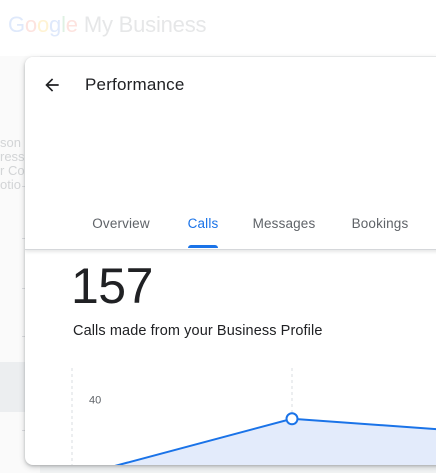 The image size is (436, 473). Describe the element at coordinates (71, 24) in the screenshot. I see `background-logo-letter: e` at that location.